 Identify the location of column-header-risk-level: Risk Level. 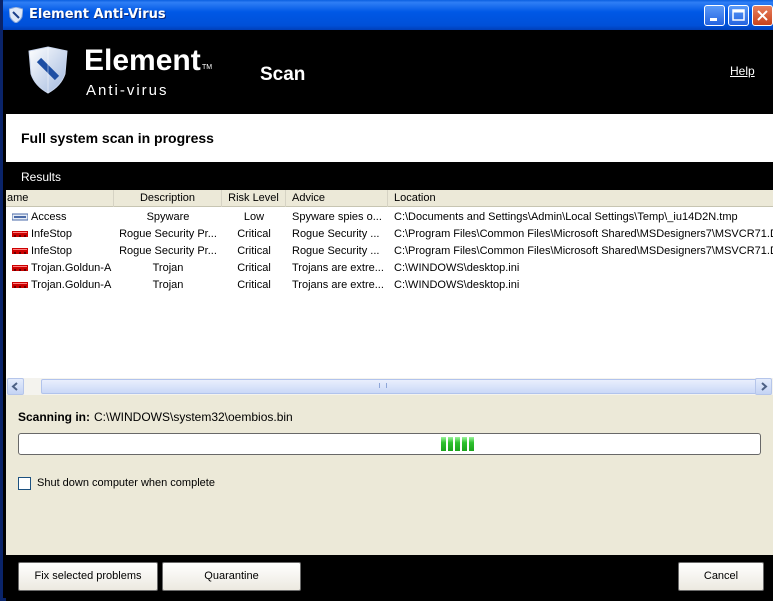
(254, 198).